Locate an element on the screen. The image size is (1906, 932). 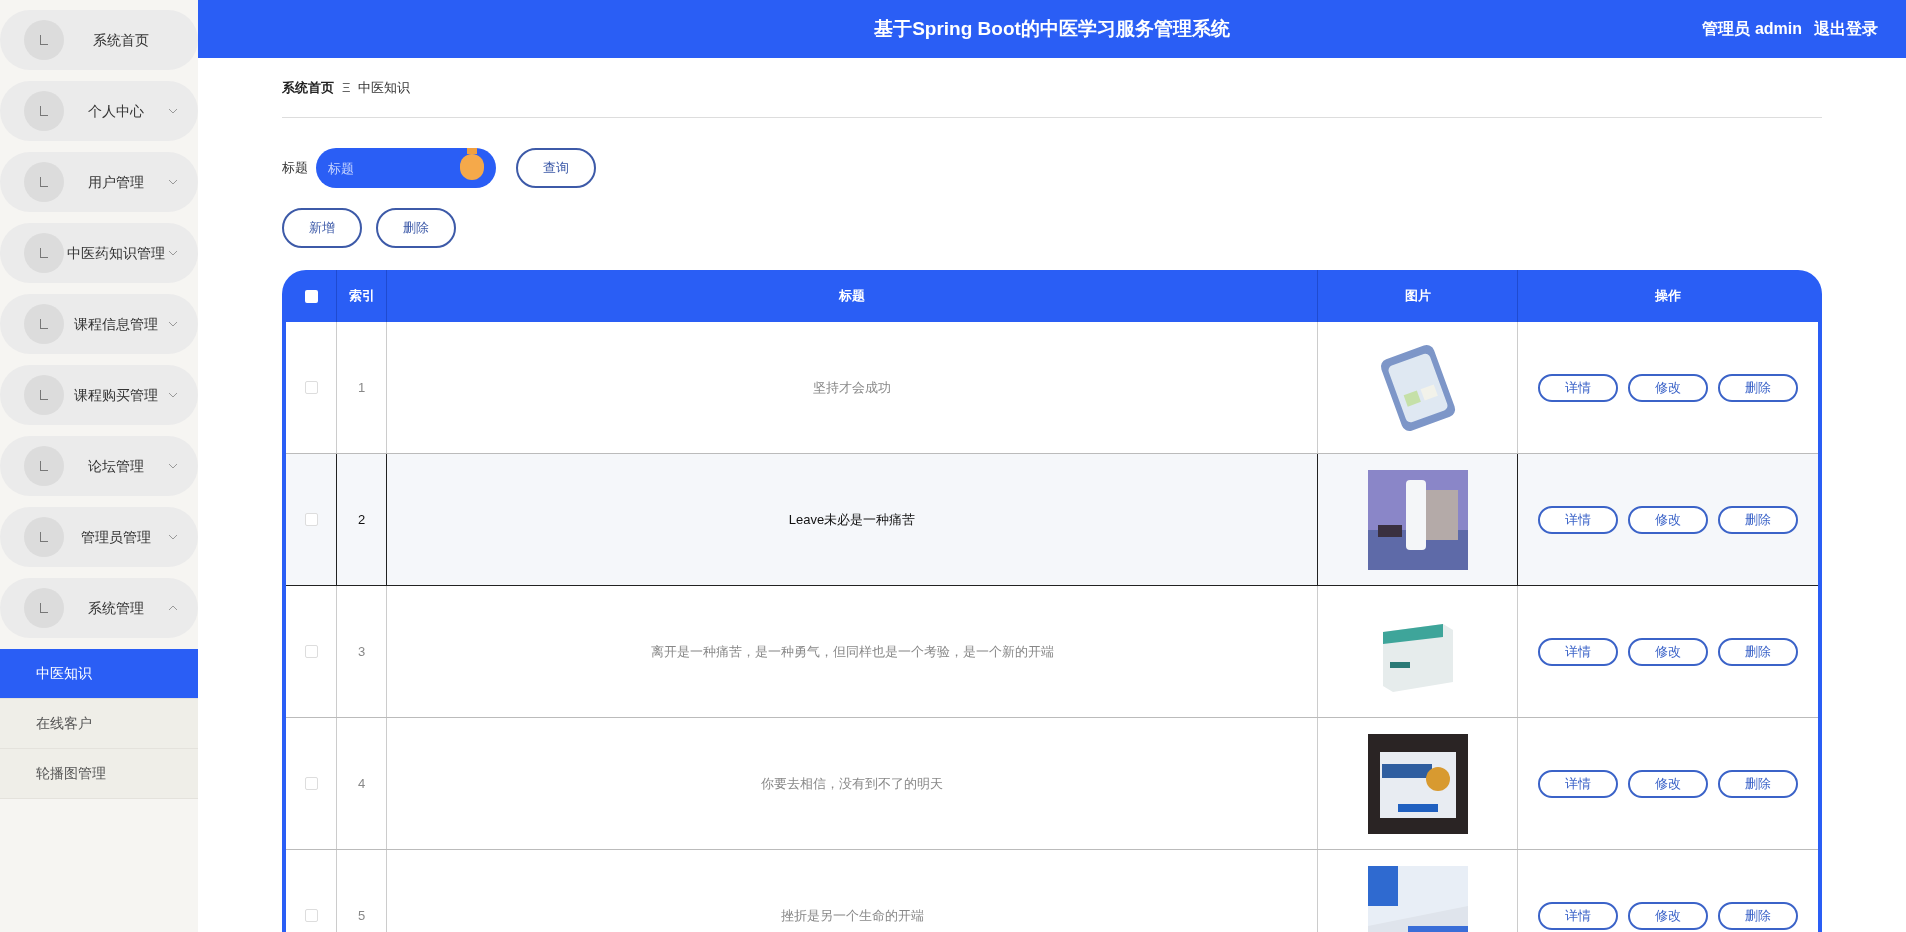
sidebar-item: 管理员管理 is located at coordinates (99, 537).